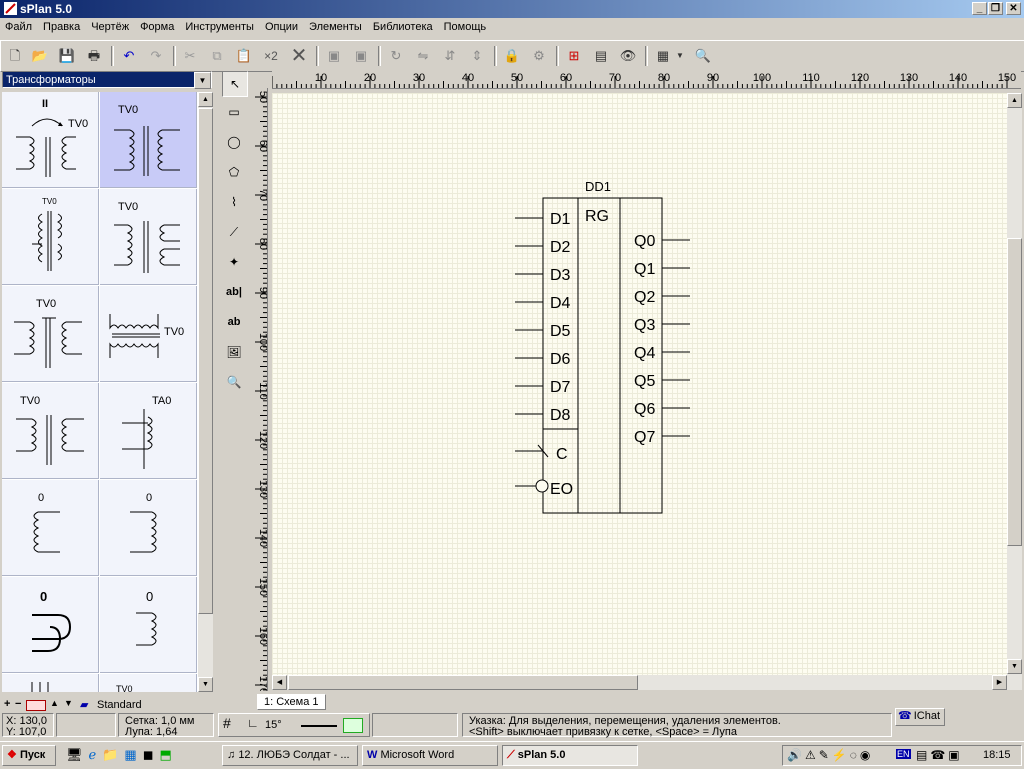  What do you see at coordinates (235, 84) in the screenshot?
I see `pointer-icon: ↖` at bounding box center [235, 84].